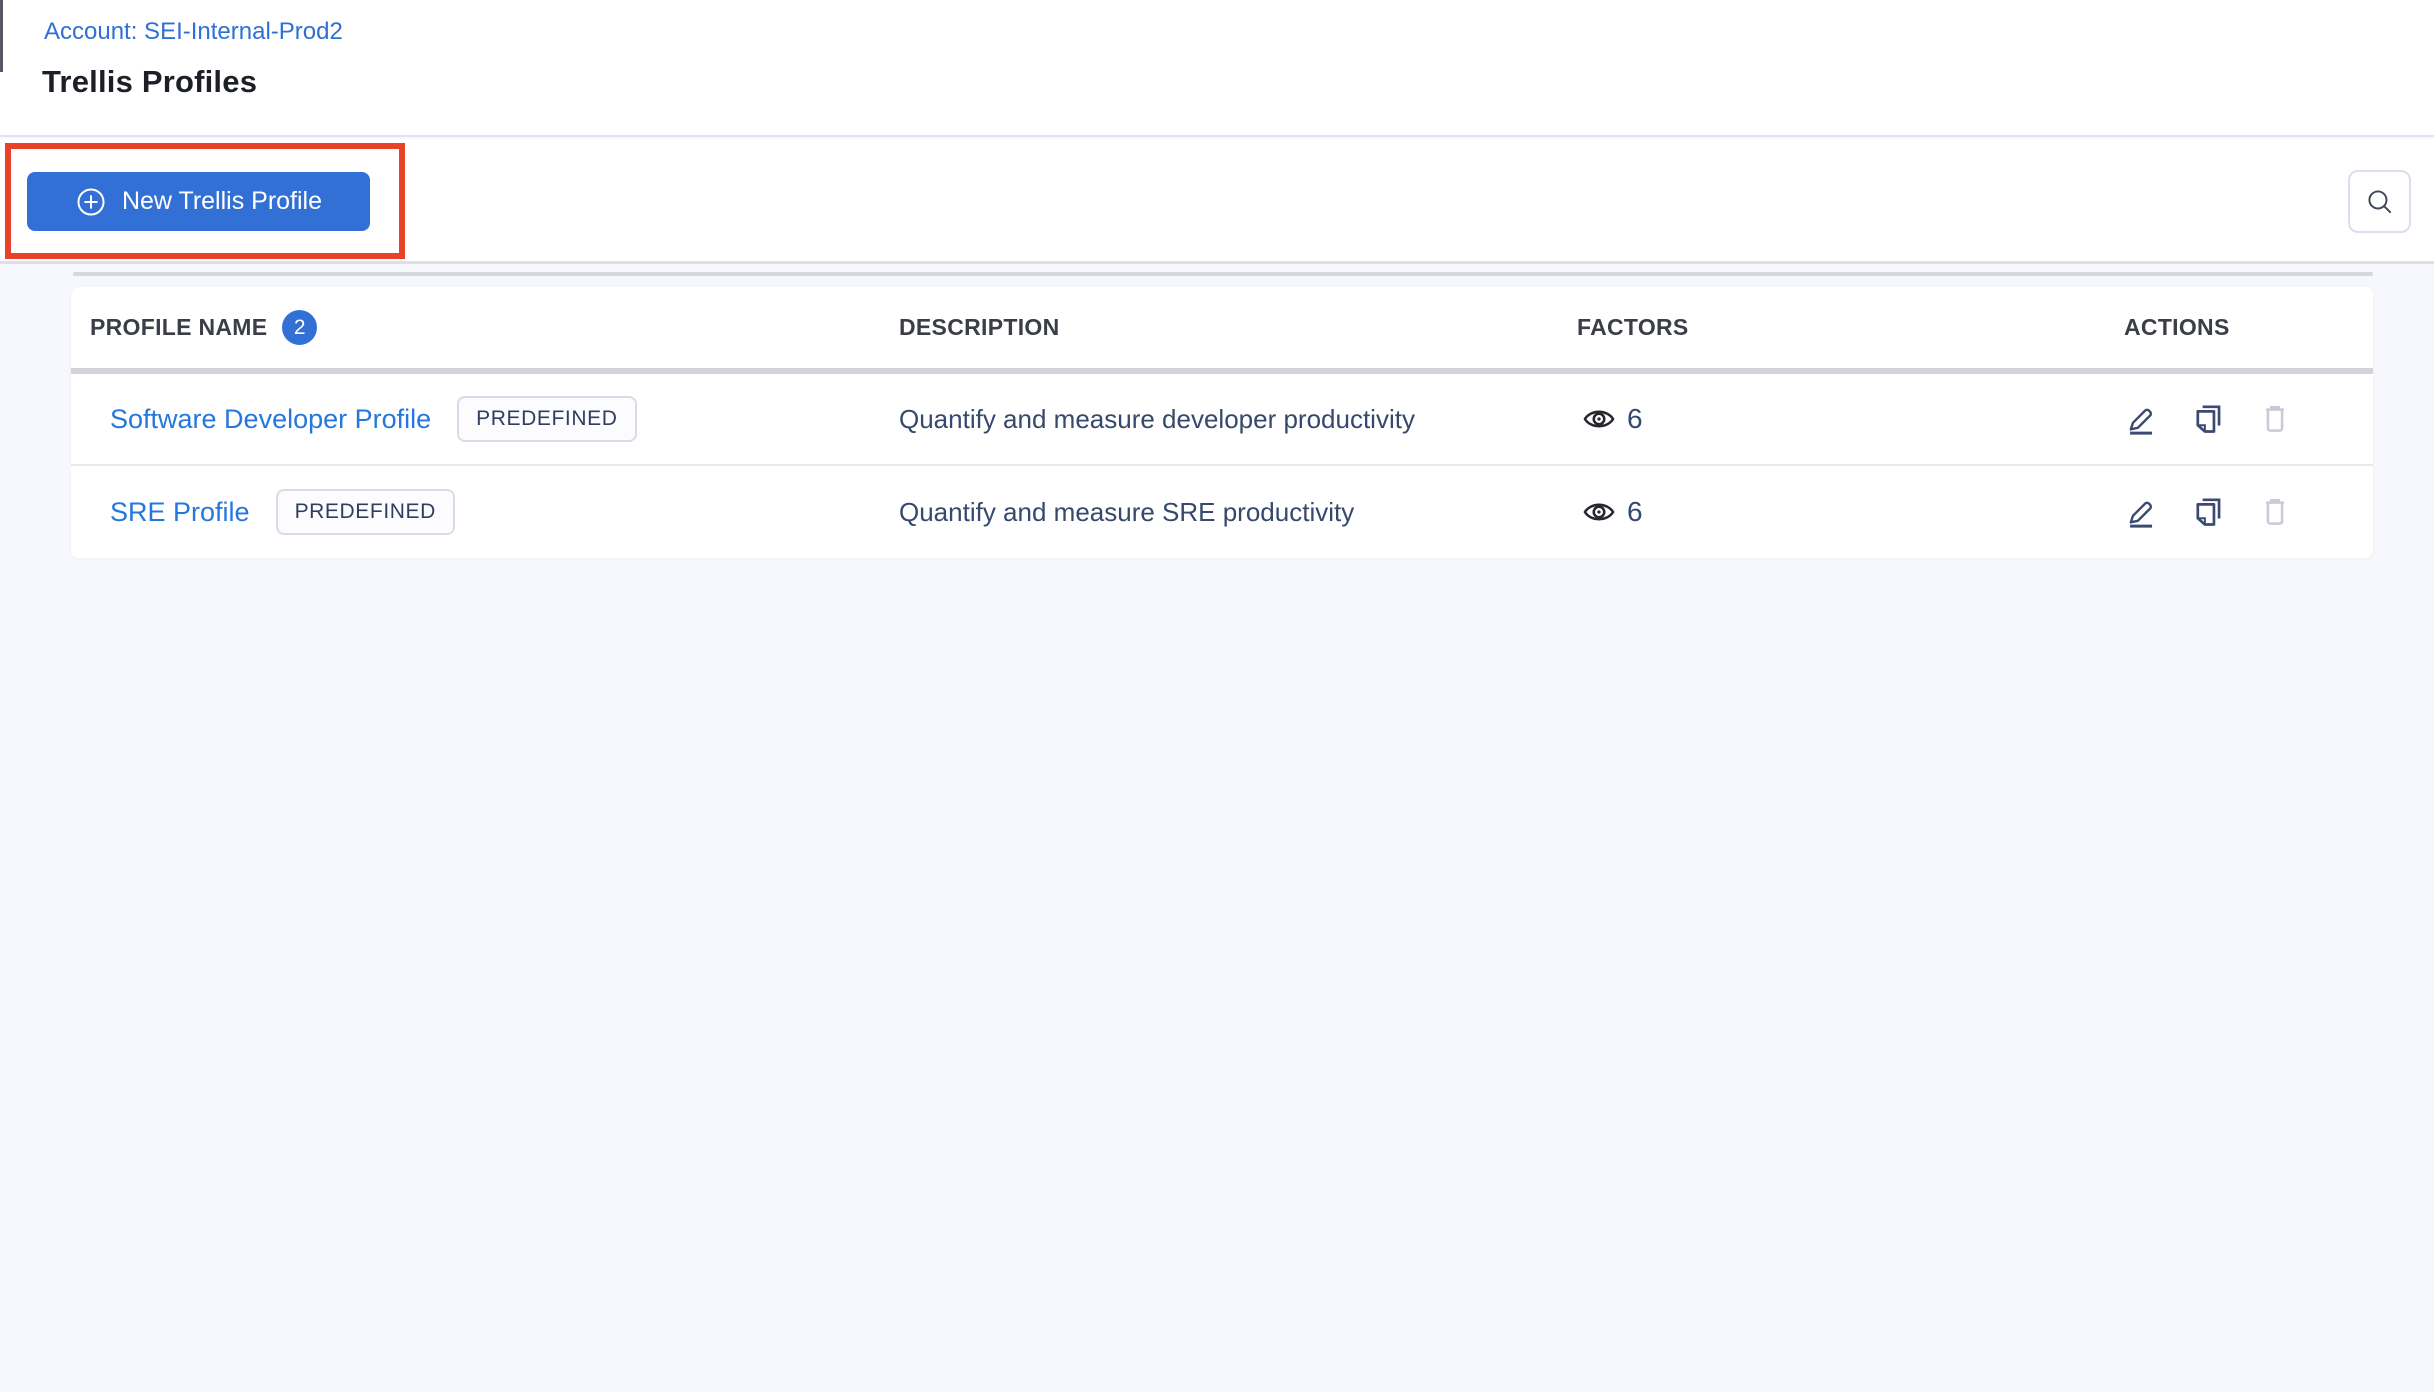  What do you see at coordinates (150, 81) in the screenshot?
I see `page-title: Trellis Profiles` at bounding box center [150, 81].